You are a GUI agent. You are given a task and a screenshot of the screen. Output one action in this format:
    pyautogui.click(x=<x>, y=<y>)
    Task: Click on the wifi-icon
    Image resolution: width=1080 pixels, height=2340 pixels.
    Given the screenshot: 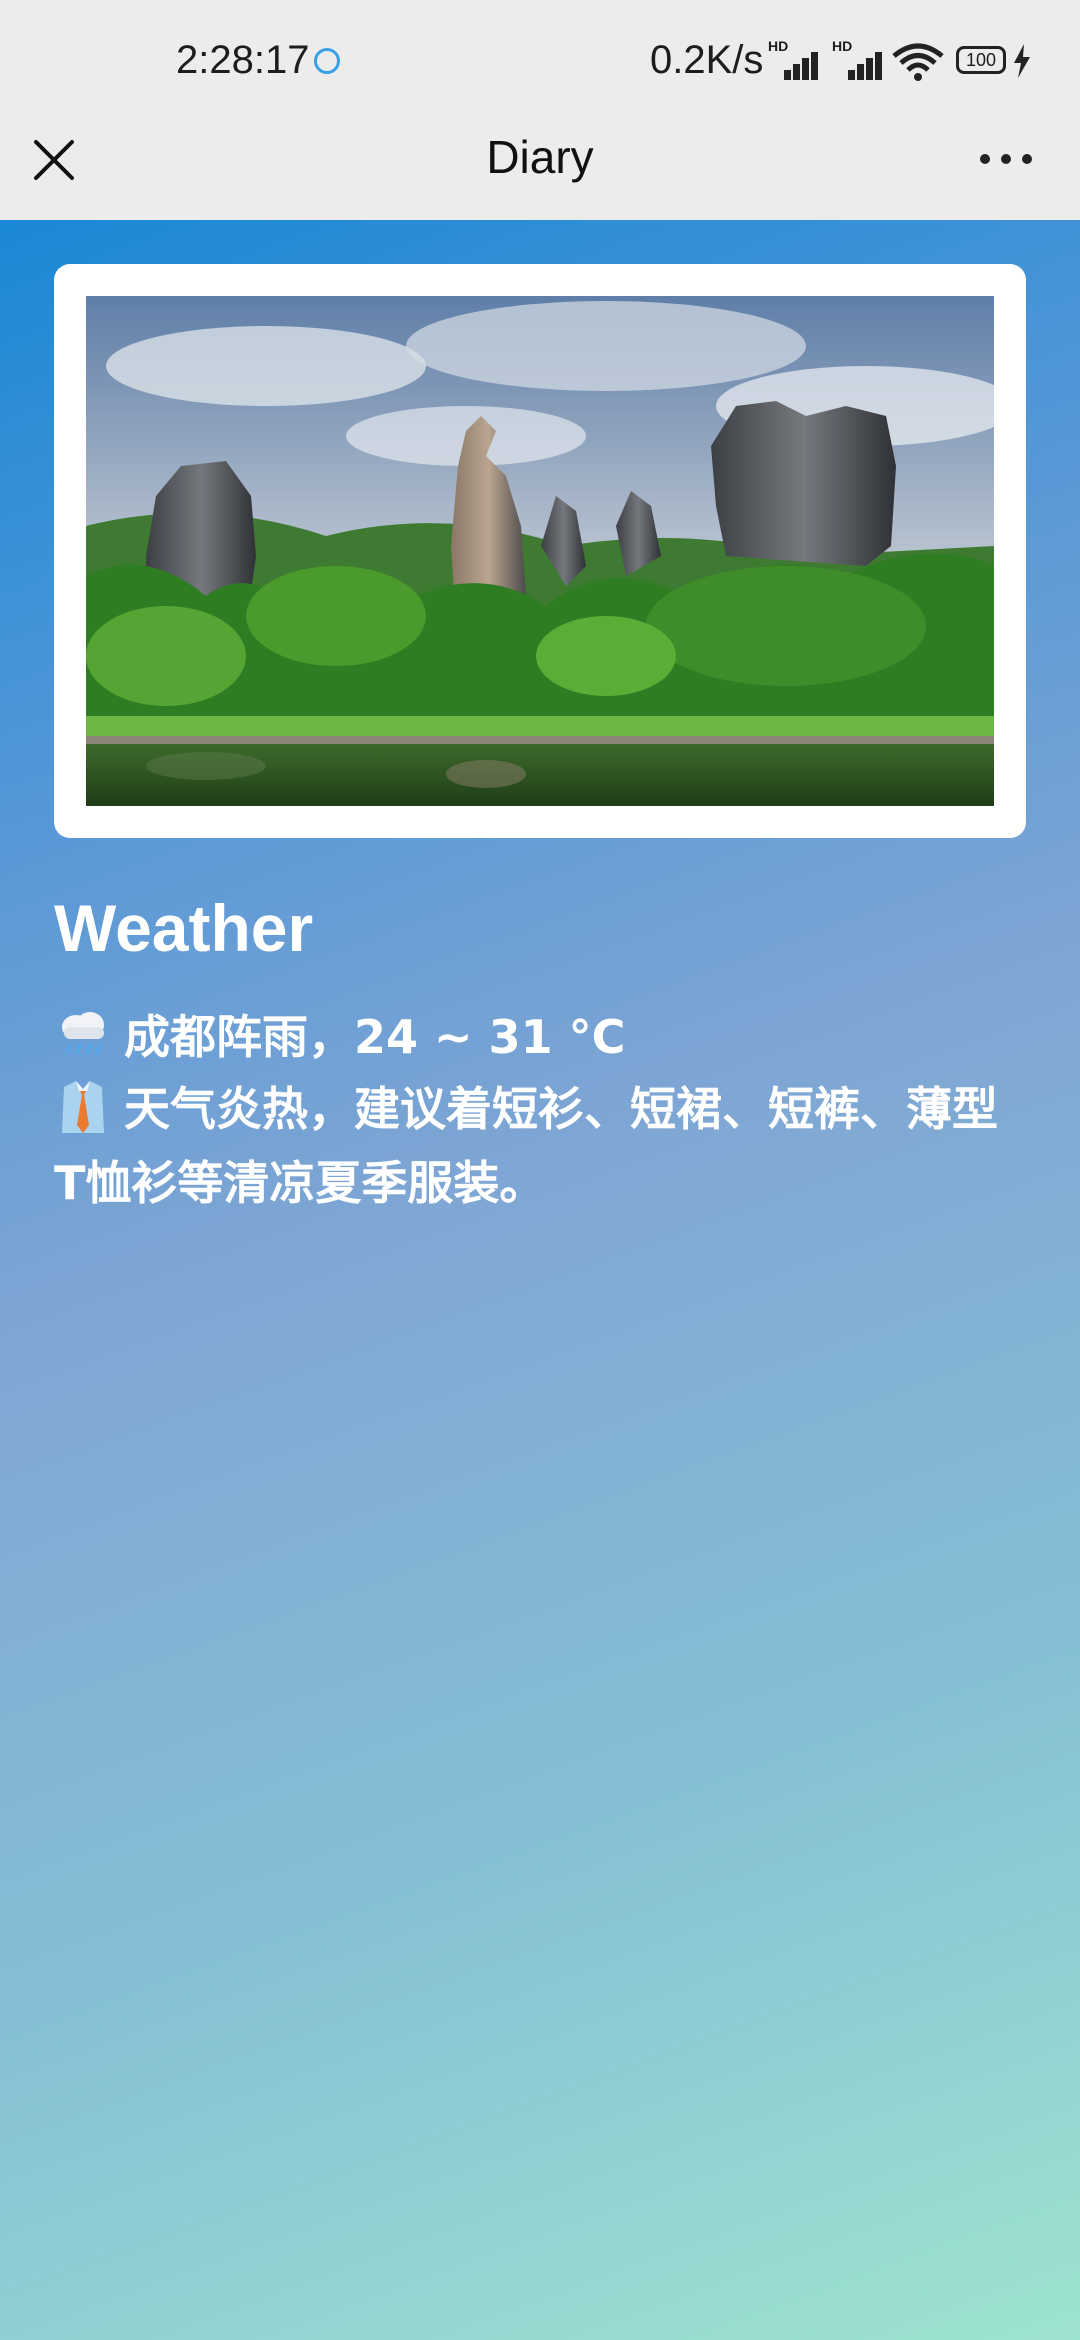 What is the action you would take?
    pyautogui.click(x=918, y=62)
    